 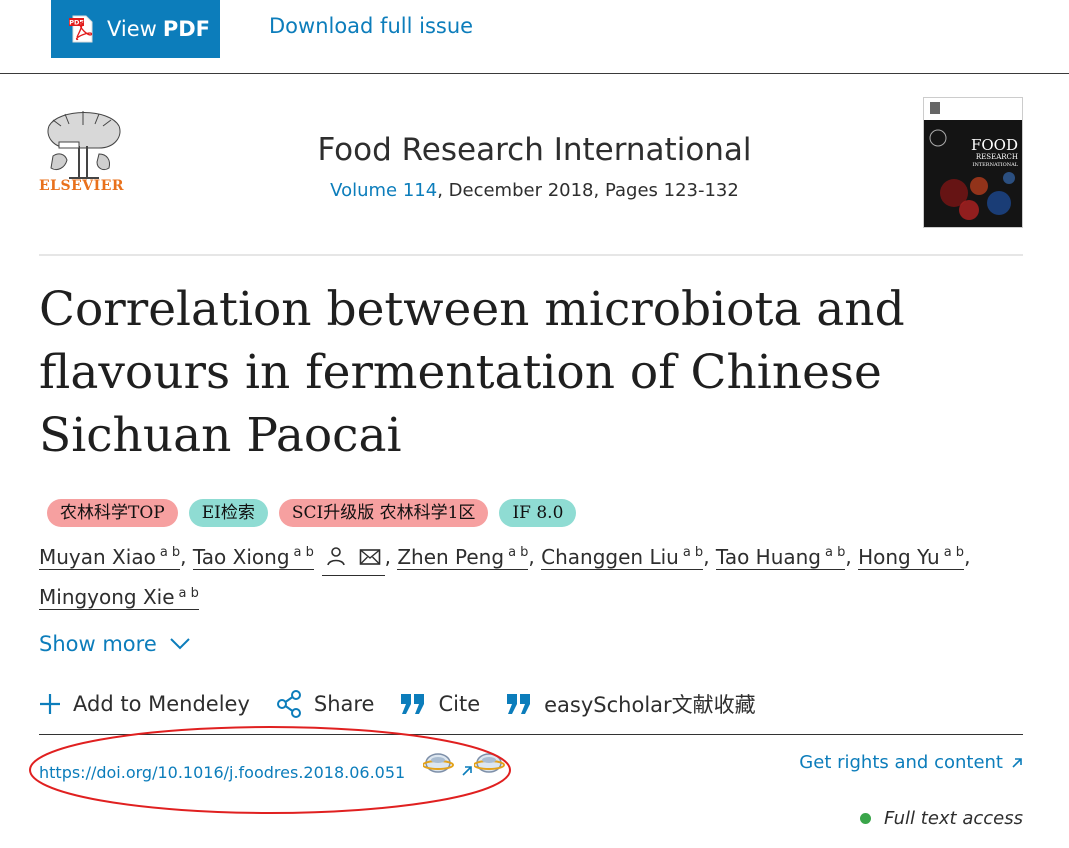 I want to click on download-full-issue-link: Download full issue, so click(x=371, y=26).